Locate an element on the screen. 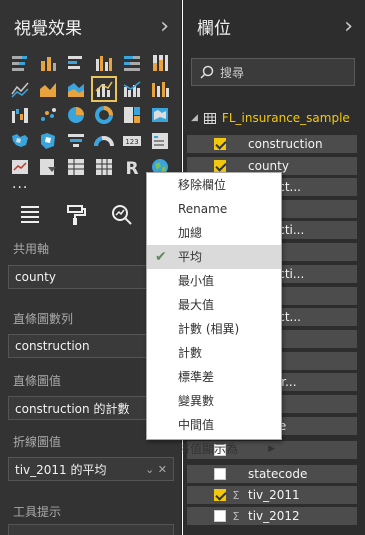 This screenshot has height=535, width=365. menu-item: 計數 is located at coordinates (214, 353).